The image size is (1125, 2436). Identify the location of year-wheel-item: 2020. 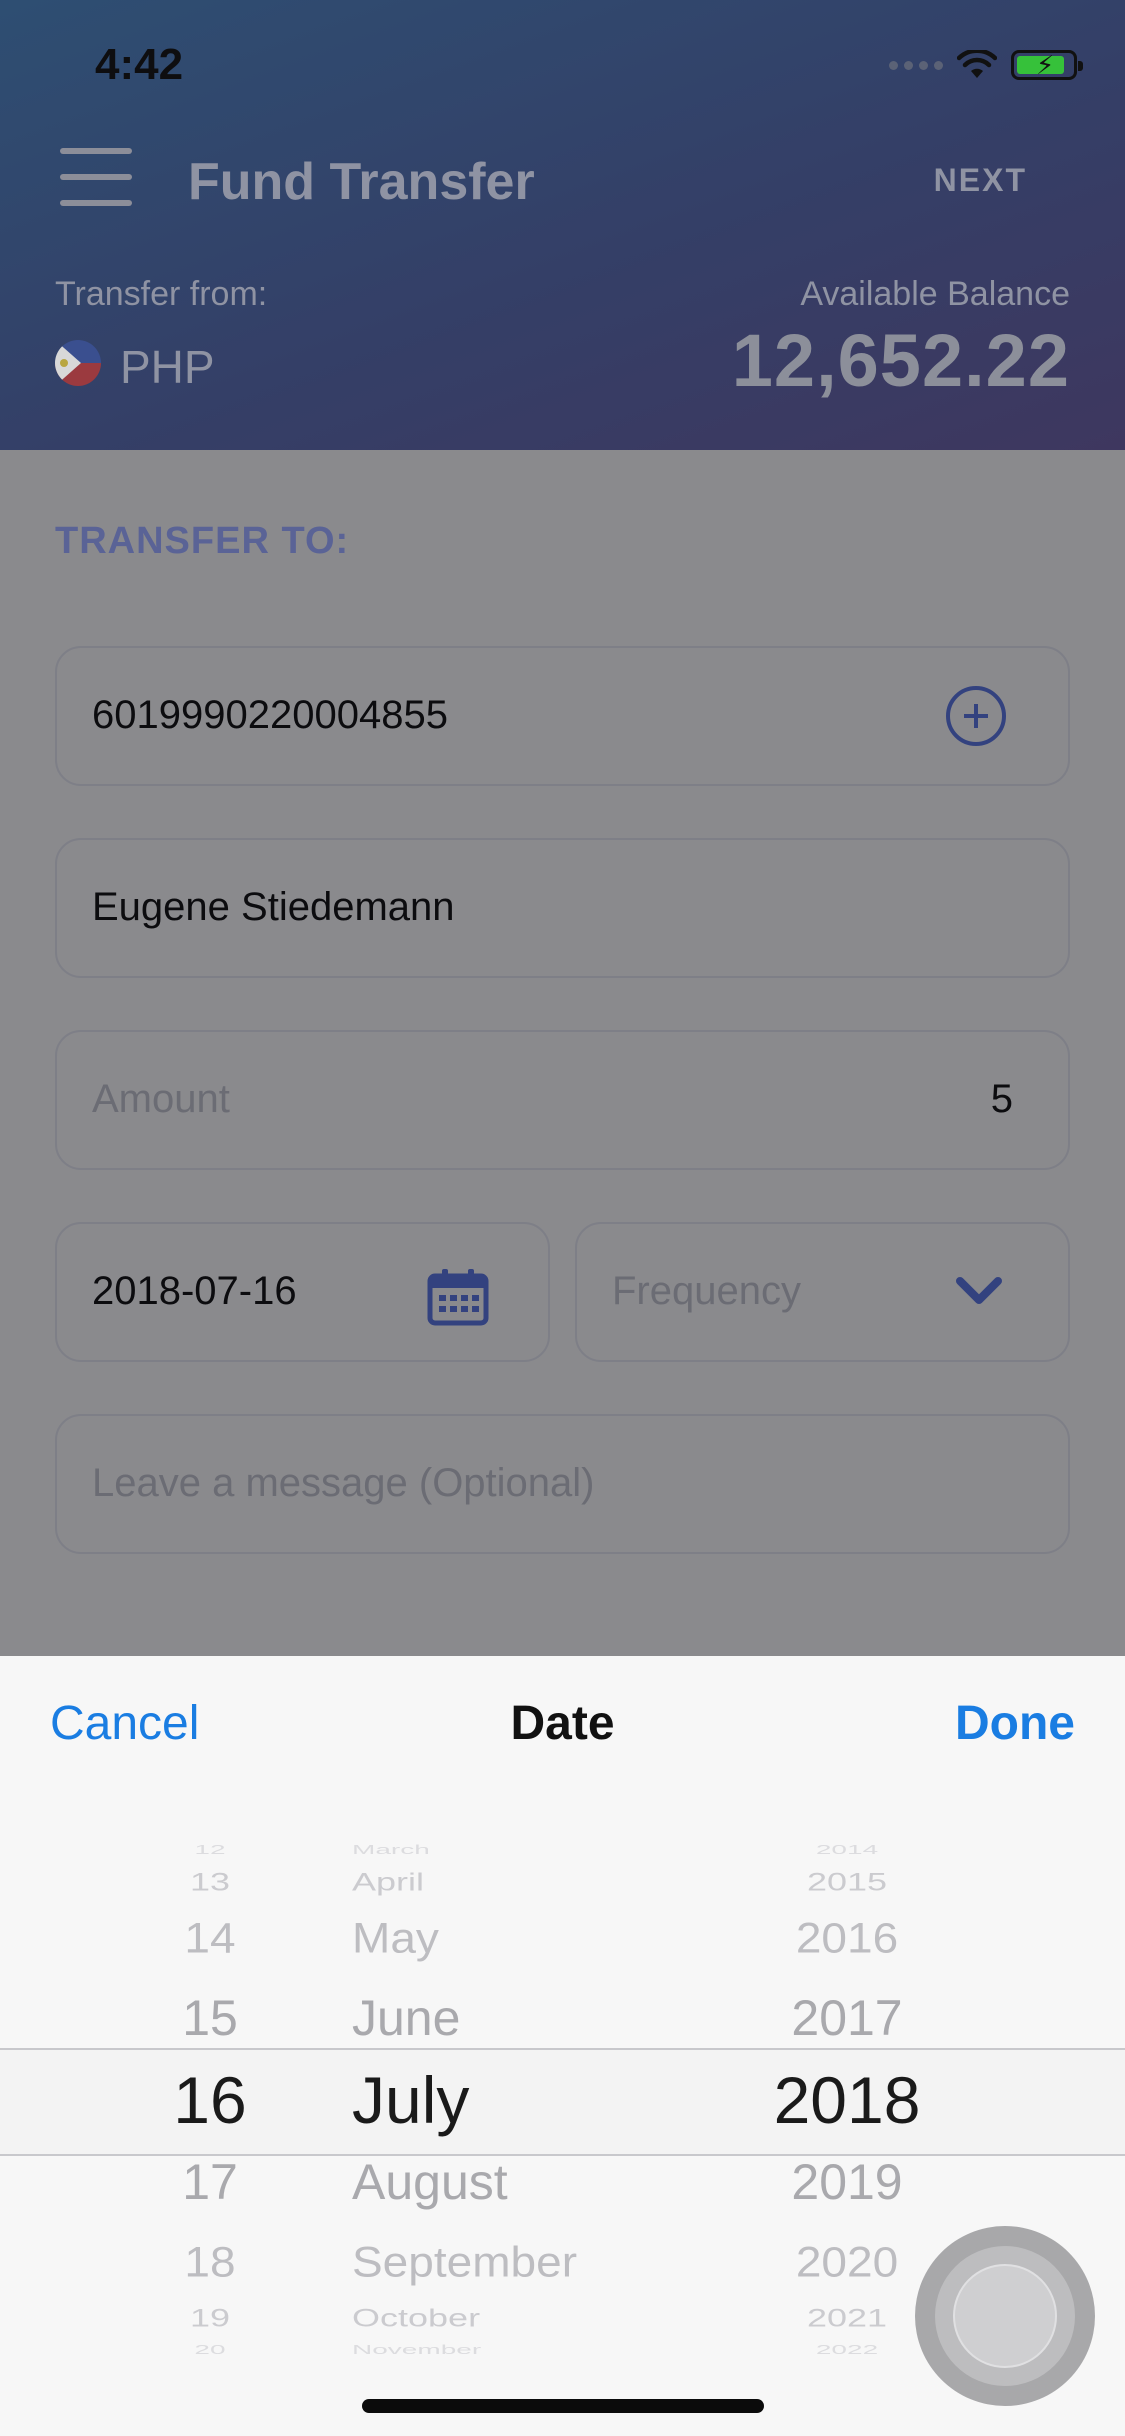
(847, 2262).